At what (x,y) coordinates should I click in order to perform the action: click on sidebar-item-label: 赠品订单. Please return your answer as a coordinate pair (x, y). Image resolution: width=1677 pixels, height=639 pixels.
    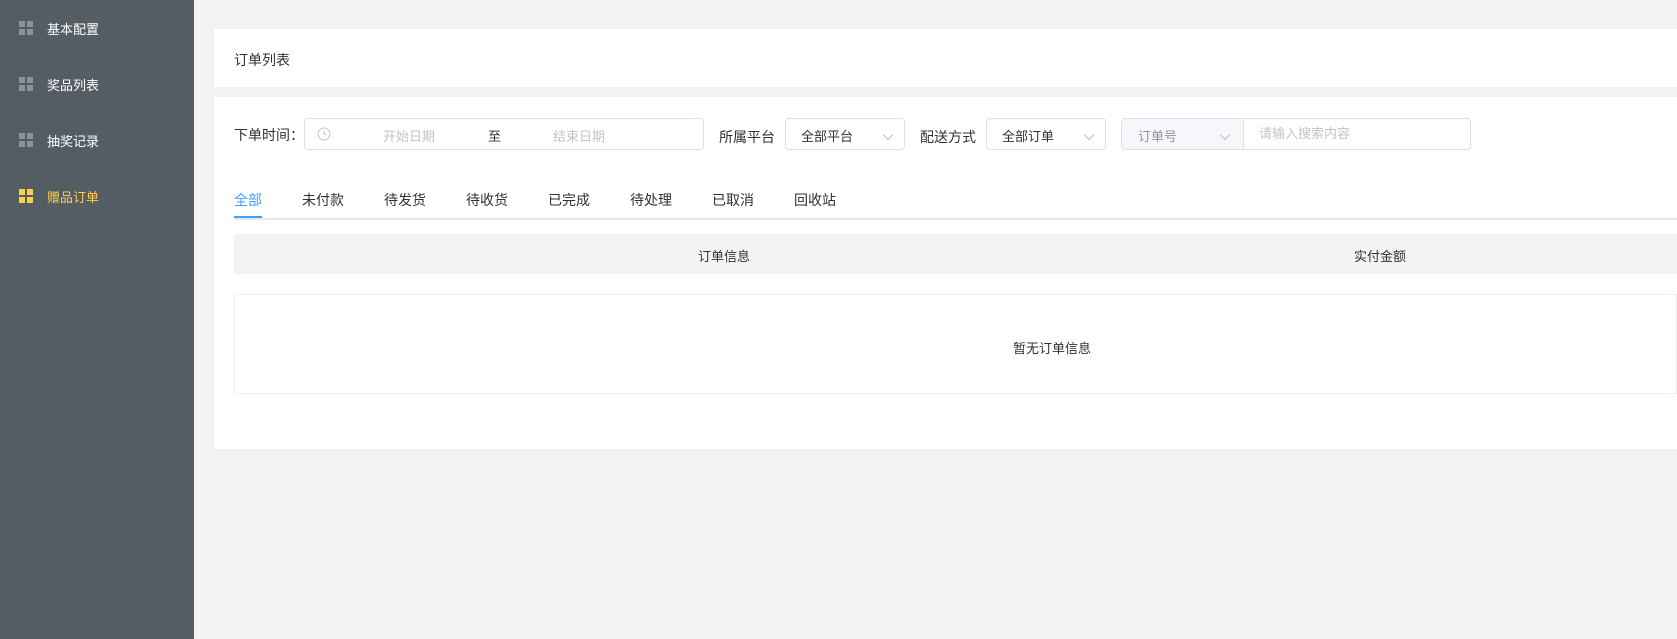
    Looking at the image, I should click on (73, 198).